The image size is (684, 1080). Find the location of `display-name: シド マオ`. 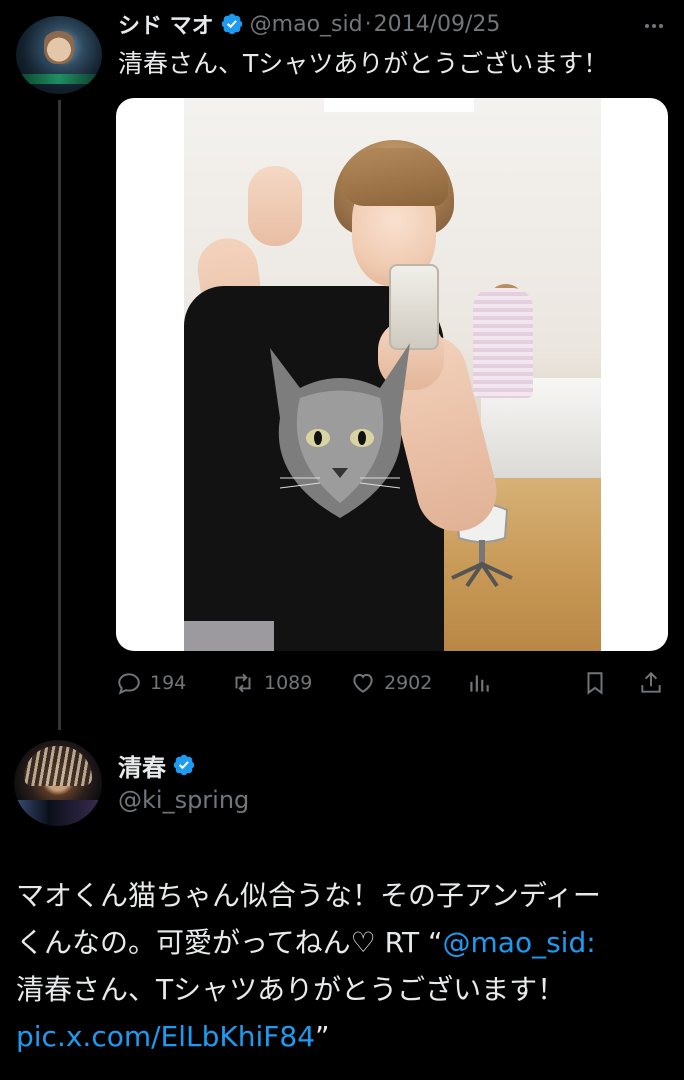

display-name: シド マオ is located at coordinates (166, 24).